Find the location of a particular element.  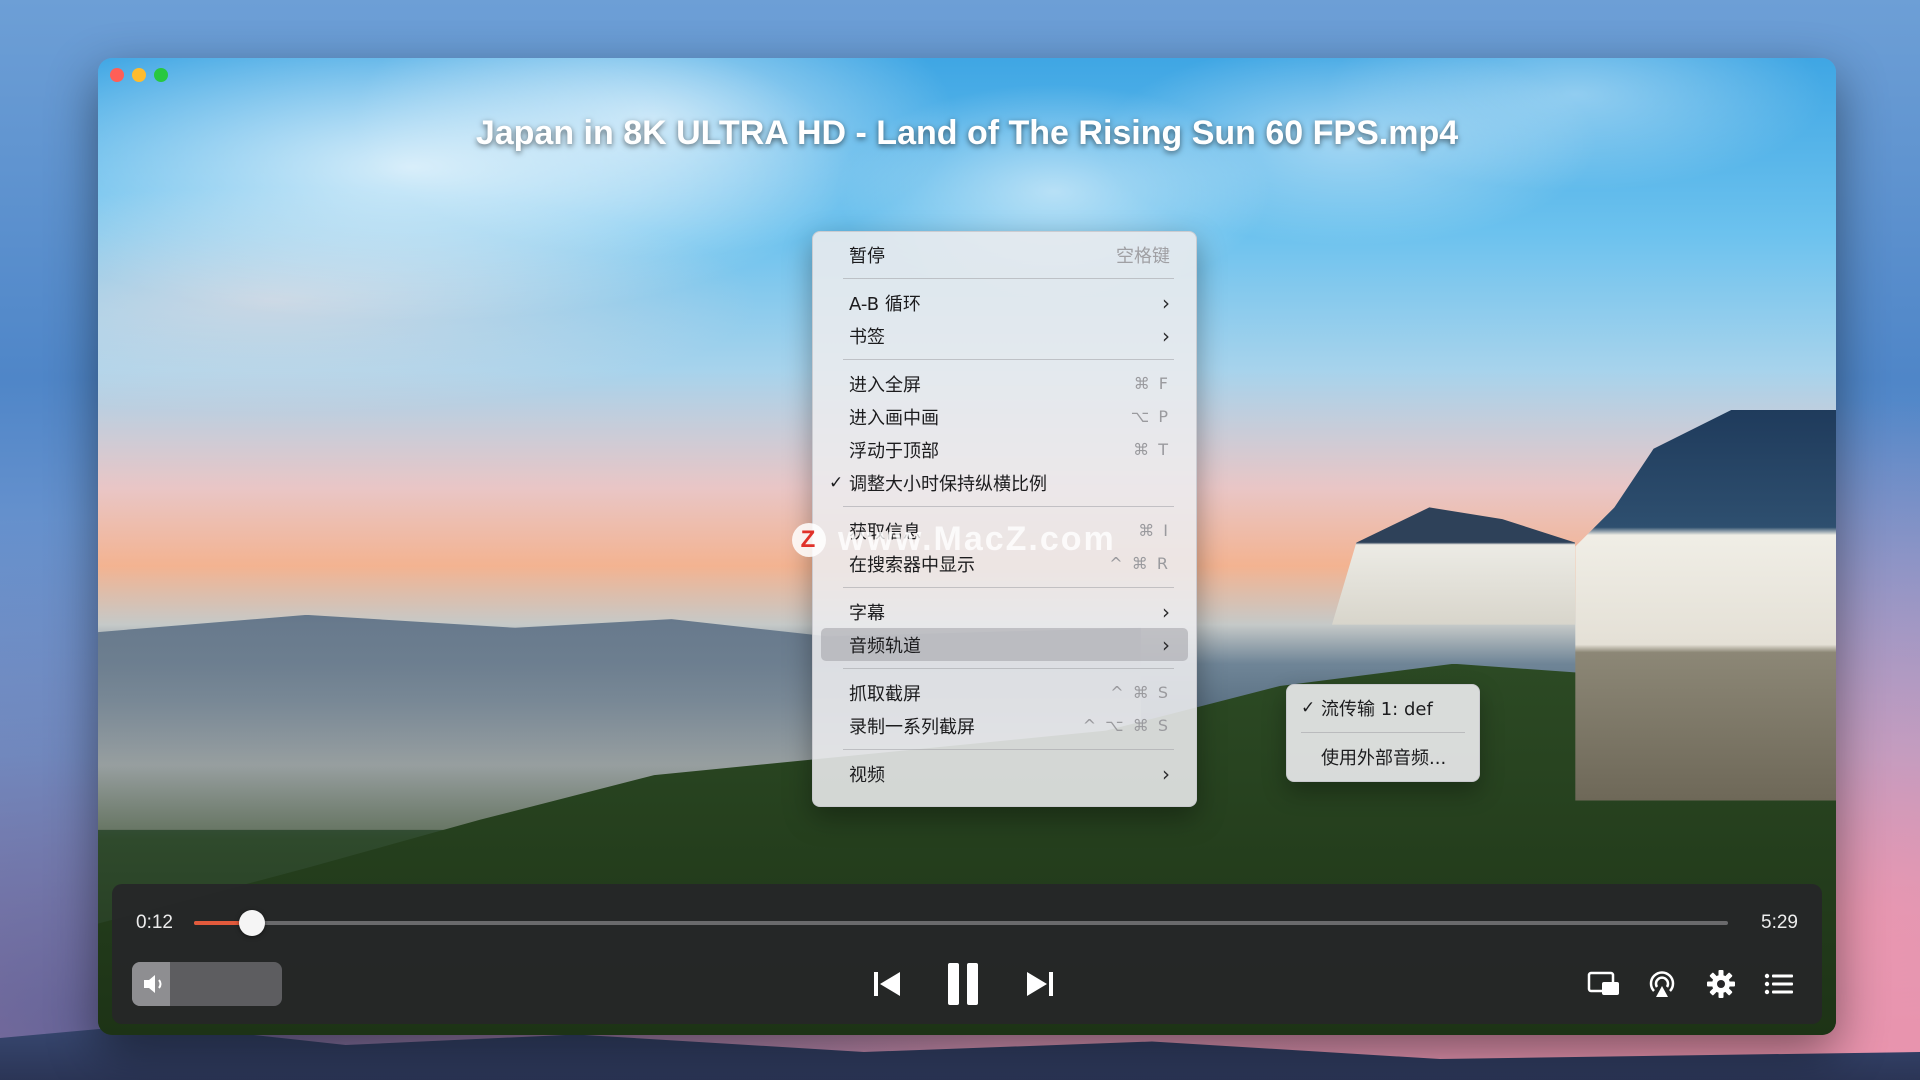

menu-item-shortcut: ⌘ I is located at coordinates (1154, 530).